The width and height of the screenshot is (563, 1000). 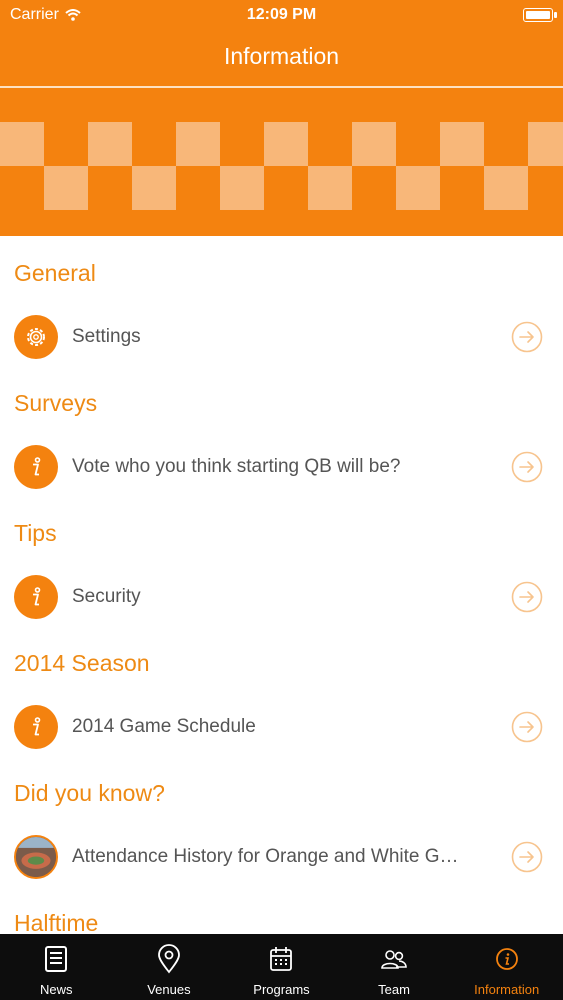 I want to click on section-header: Halftime, so click(x=56, y=922).